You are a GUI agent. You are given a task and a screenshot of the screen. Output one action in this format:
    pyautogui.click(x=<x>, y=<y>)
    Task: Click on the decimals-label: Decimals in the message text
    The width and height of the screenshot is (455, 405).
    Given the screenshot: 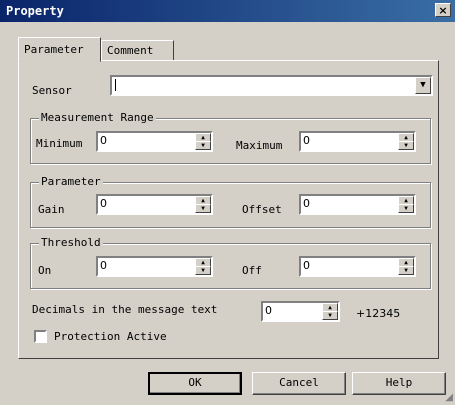 What is the action you would take?
    pyautogui.click(x=125, y=309)
    